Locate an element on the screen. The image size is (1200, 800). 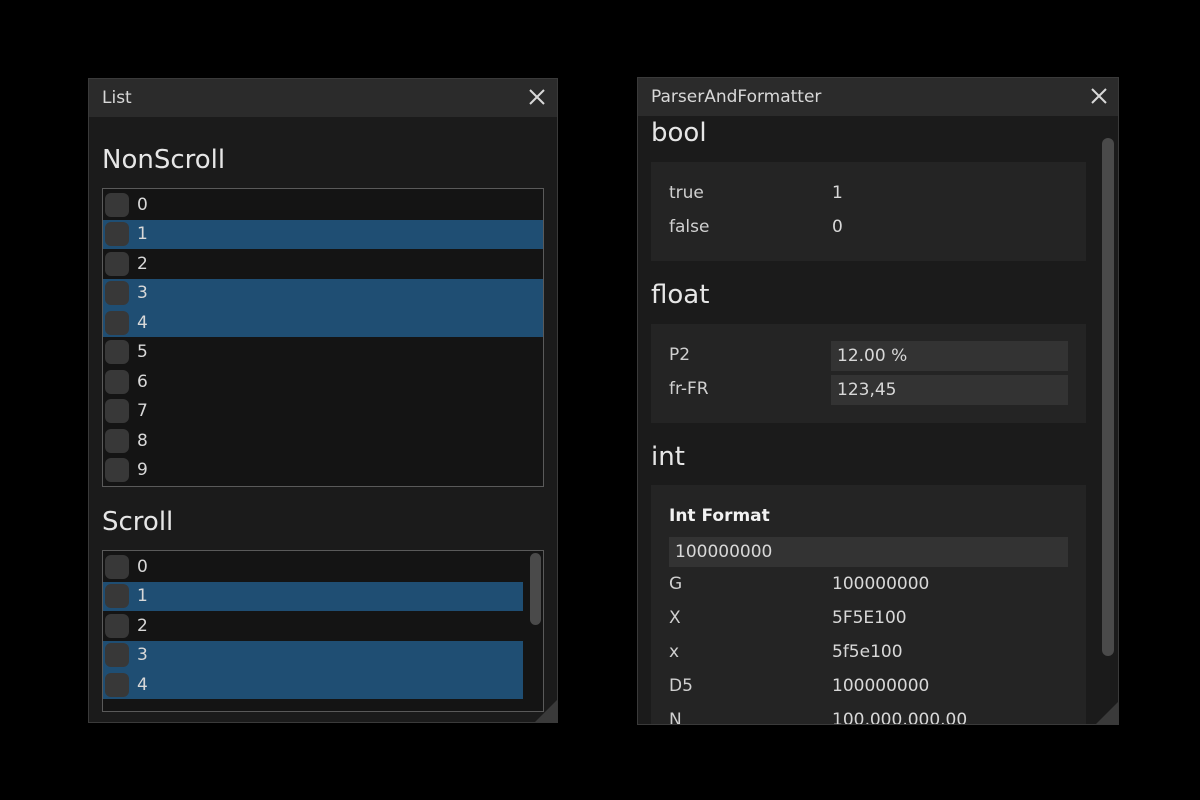
list-item-label: 7 is located at coordinates (142, 411).